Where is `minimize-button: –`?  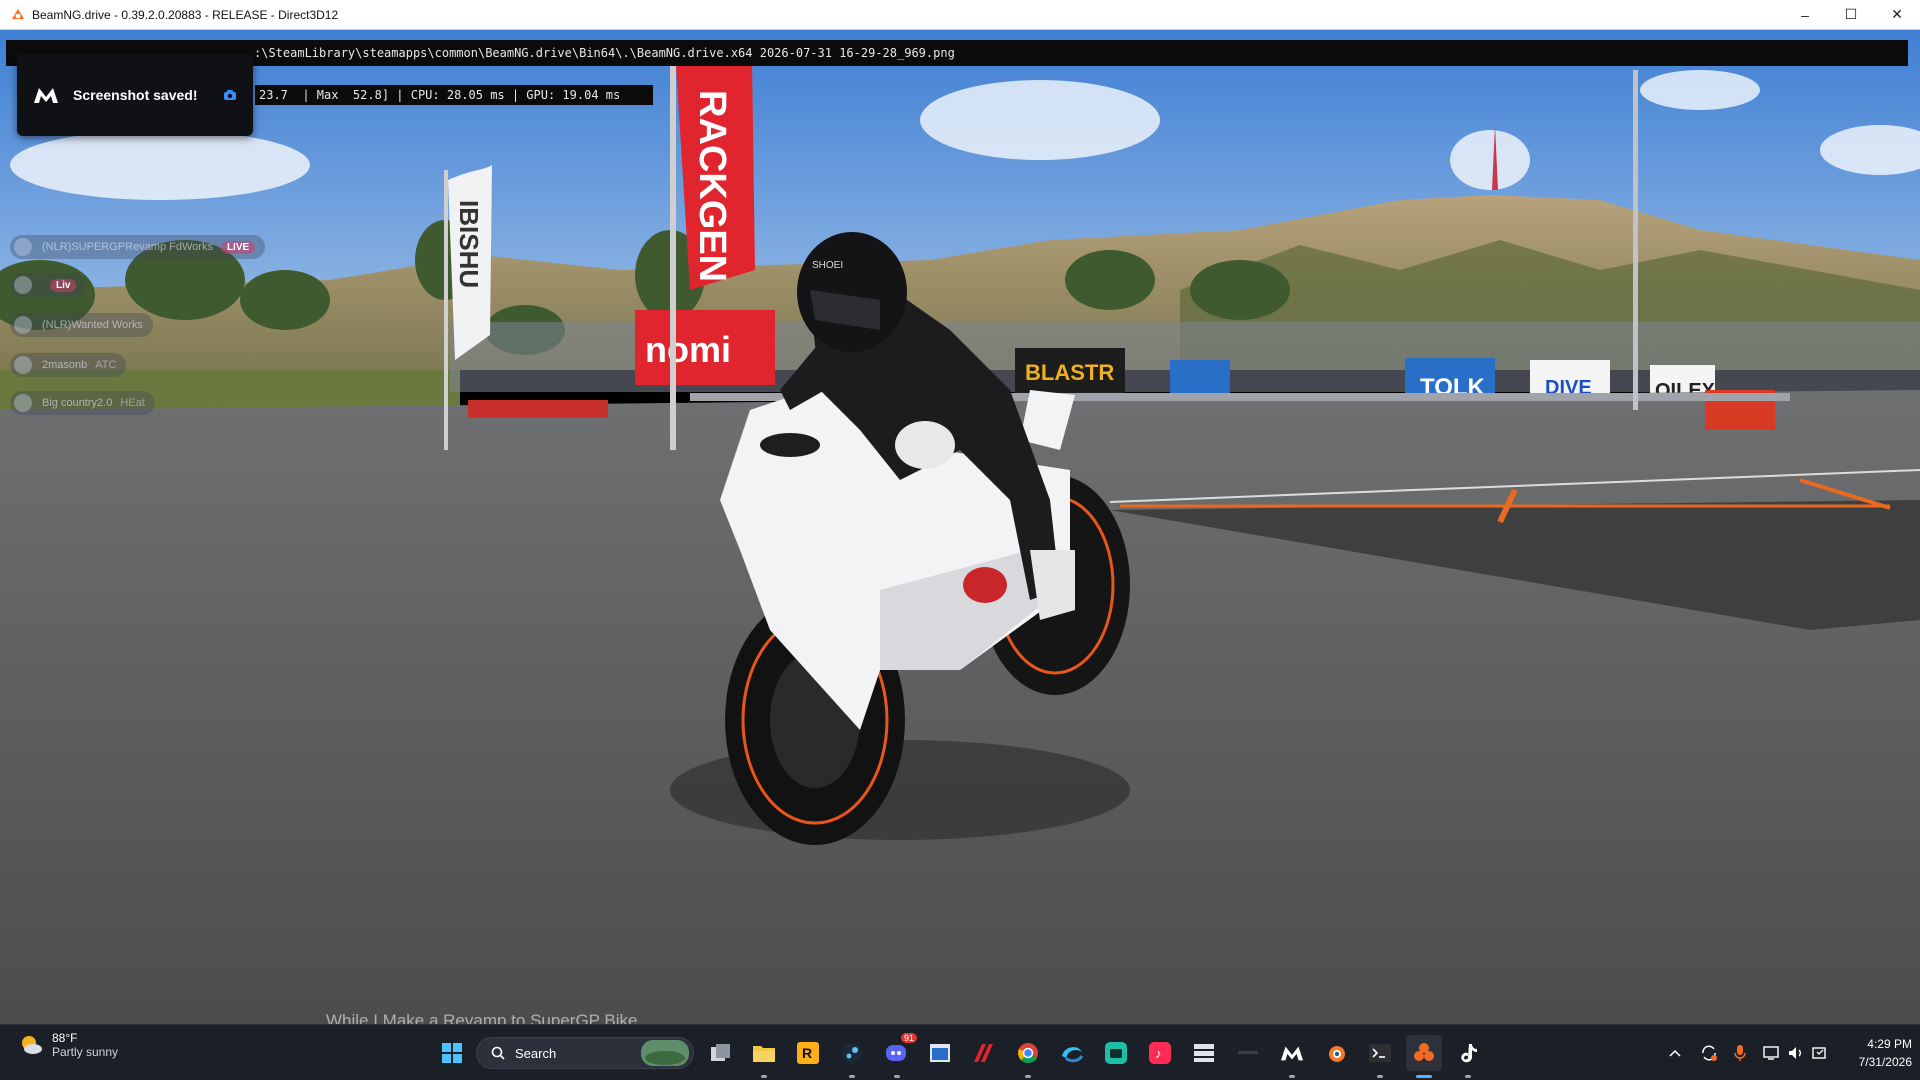 minimize-button: – is located at coordinates (1805, 15).